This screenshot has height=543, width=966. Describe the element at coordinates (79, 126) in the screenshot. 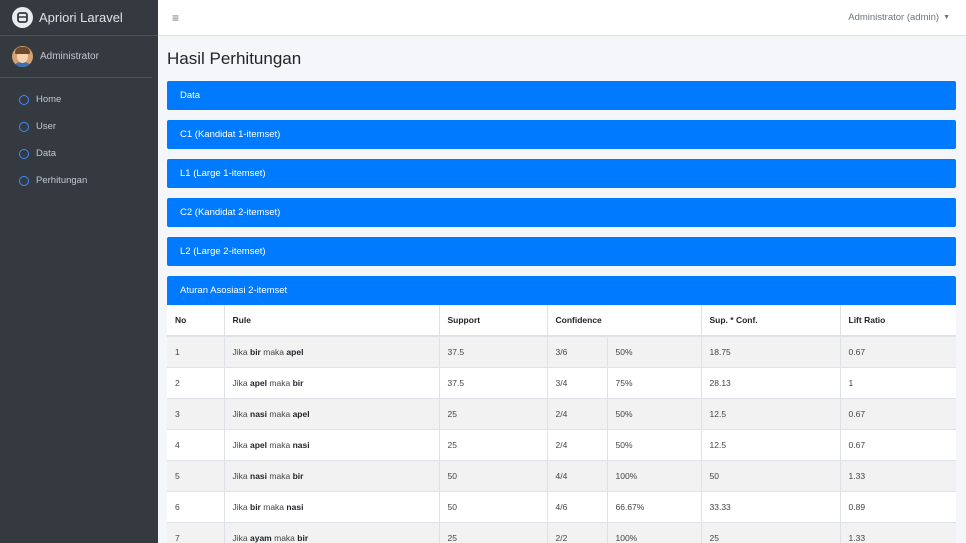

I see `sidebar-item-user: User` at that location.